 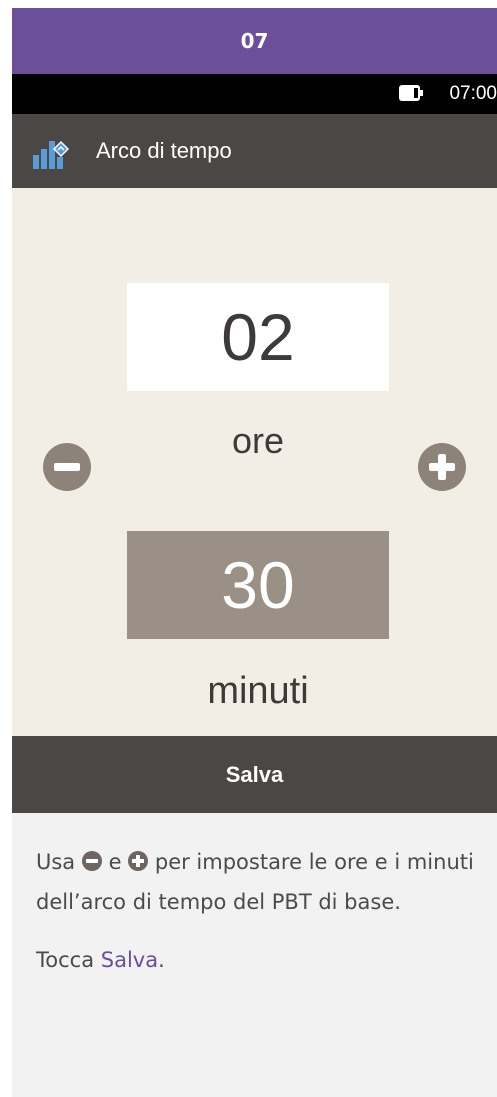 What do you see at coordinates (164, 150) in the screenshot?
I see `screen-title: Arco di tempo` at bounding box center [164, 150].